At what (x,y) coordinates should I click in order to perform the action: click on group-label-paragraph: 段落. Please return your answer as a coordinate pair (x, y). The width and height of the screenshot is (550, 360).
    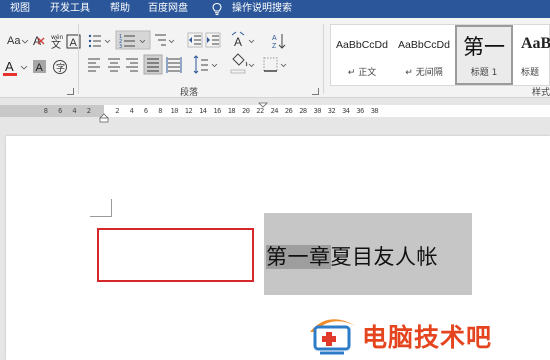
    Looking at the image, I should click on (189, 93).